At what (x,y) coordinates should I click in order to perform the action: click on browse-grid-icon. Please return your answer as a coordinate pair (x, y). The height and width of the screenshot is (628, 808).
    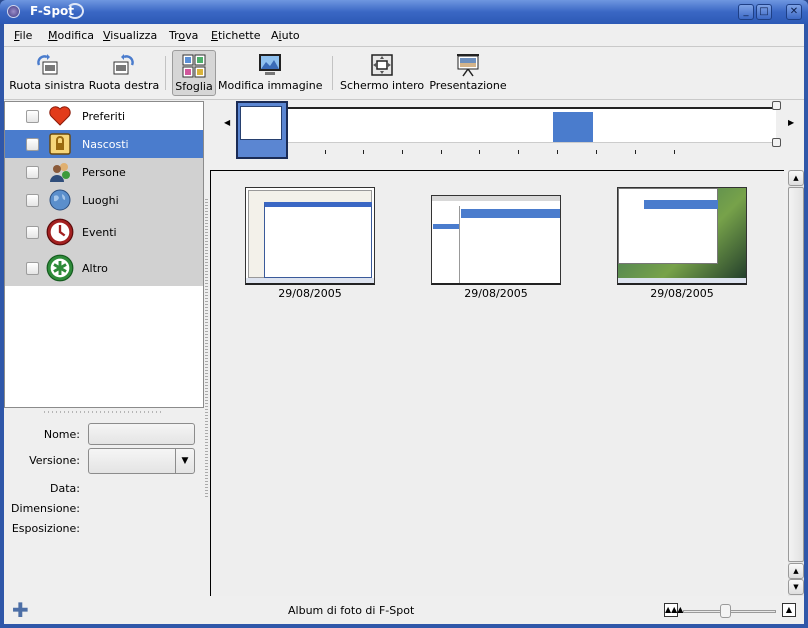
    Looking at the image, I should click on (194, 66).